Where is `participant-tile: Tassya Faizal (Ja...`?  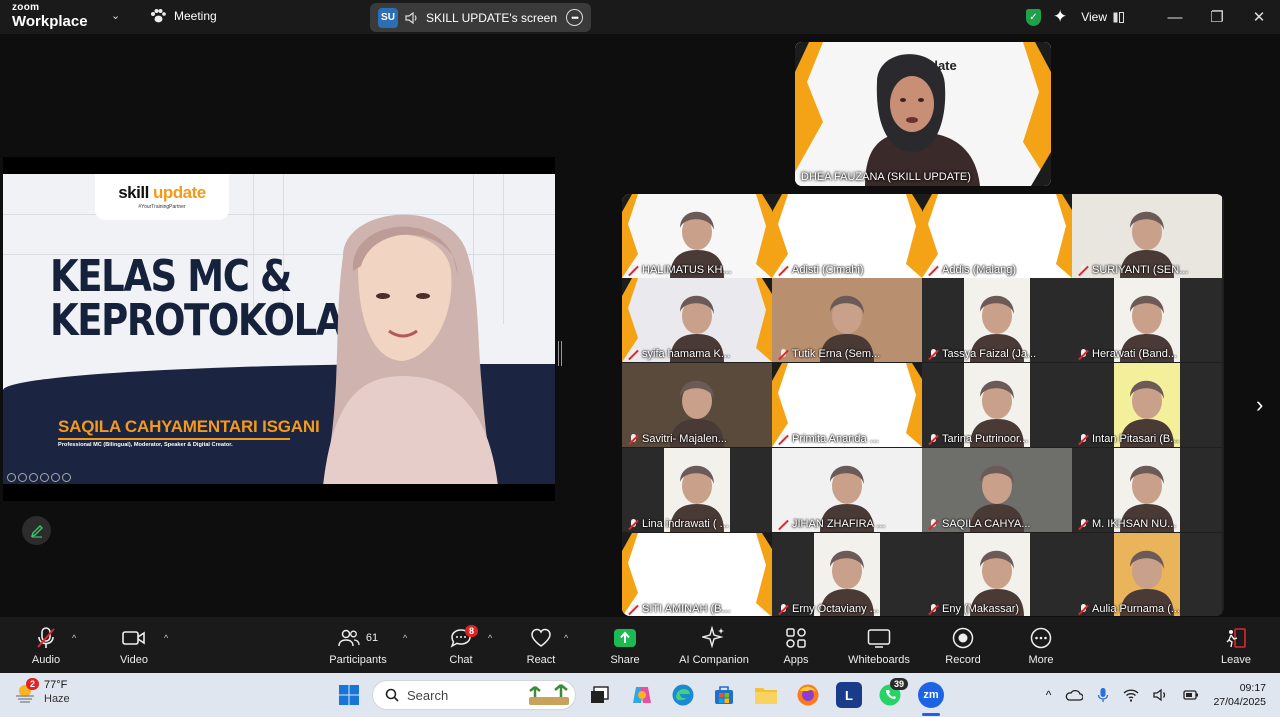 participant-tile: Tassya Faizal (Ja... is located at coordinates (997, 320).